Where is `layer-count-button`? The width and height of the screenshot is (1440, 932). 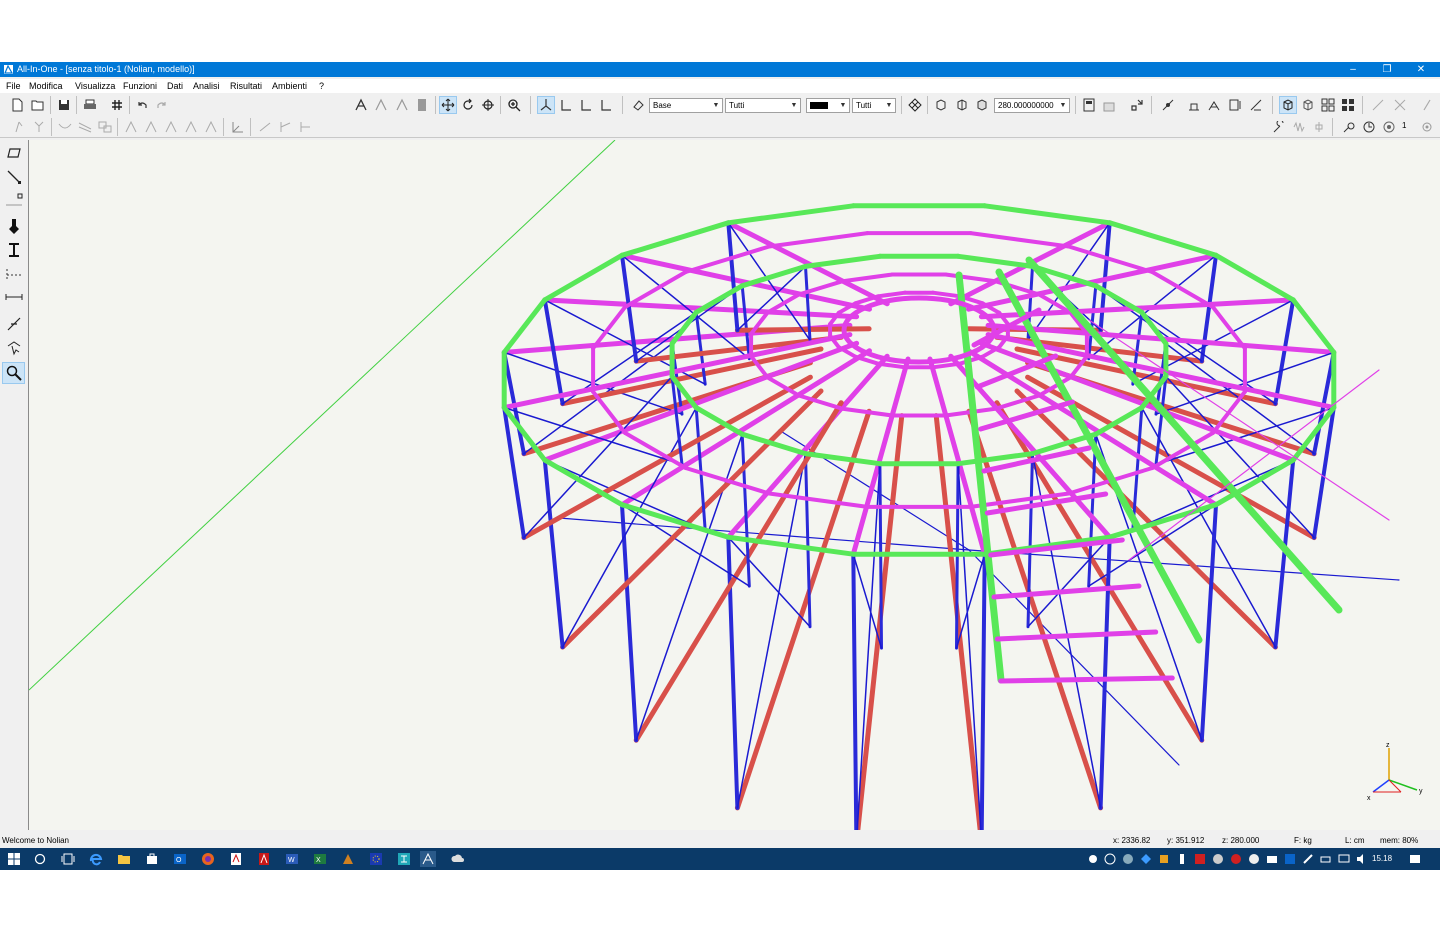
layer-count-button is located at coordinates (1389, 127).